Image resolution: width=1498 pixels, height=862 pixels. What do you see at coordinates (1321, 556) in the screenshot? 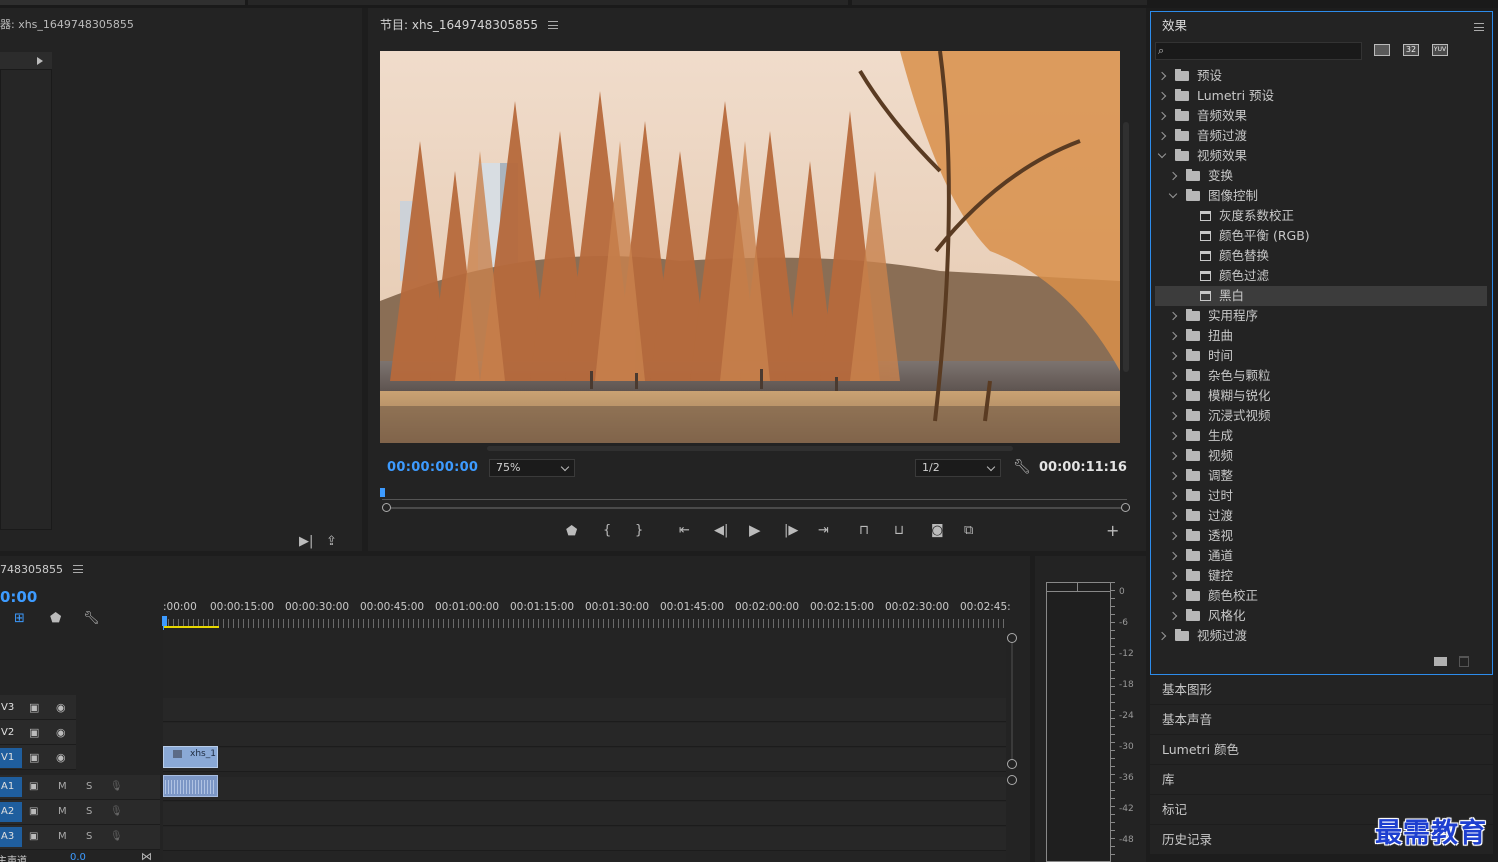
I see `effect-folder: 通道` at bounding box center [1321, 556].